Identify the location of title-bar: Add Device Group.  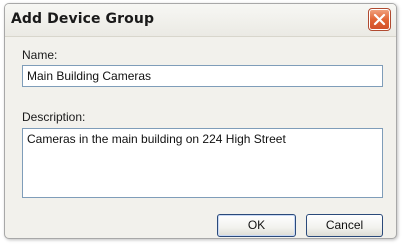
(200, 20).